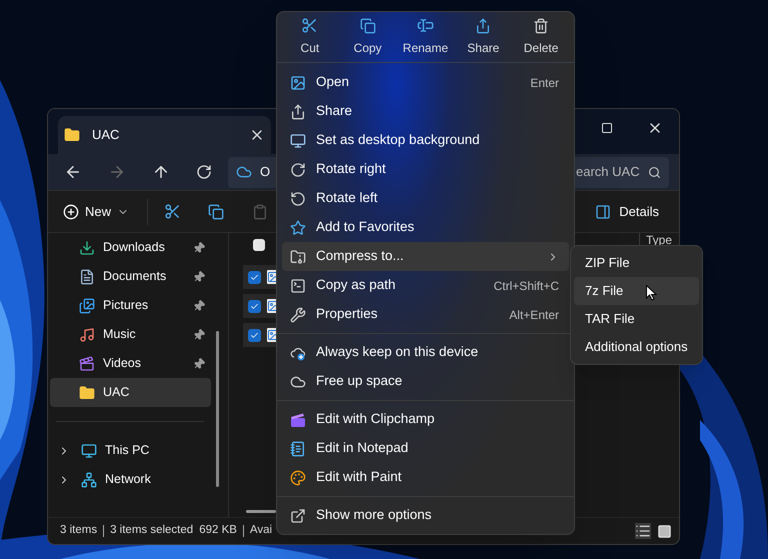  Describe the element at coordinates (87, 276) in the screenshot. I see `document-icon` at that location.